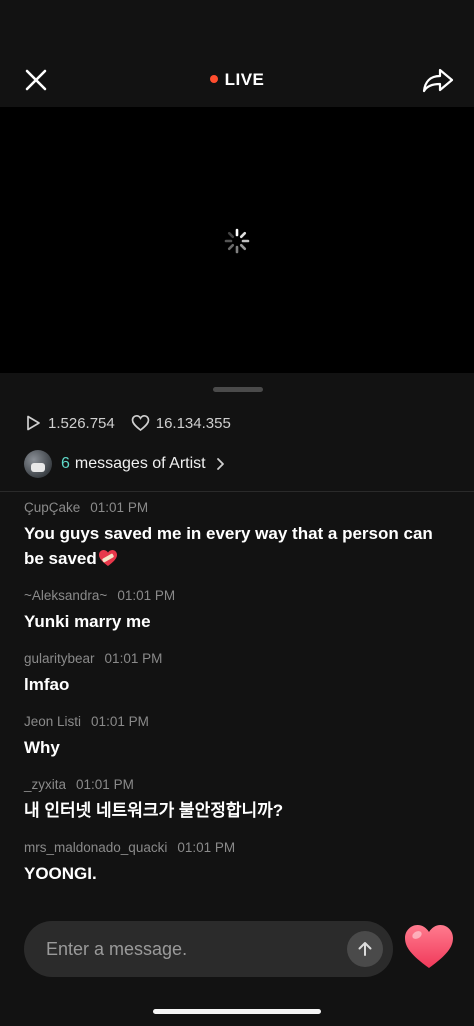 The image size is (474, 1026). I want to click on message-username: ÇupÇake, so click(52, 507).